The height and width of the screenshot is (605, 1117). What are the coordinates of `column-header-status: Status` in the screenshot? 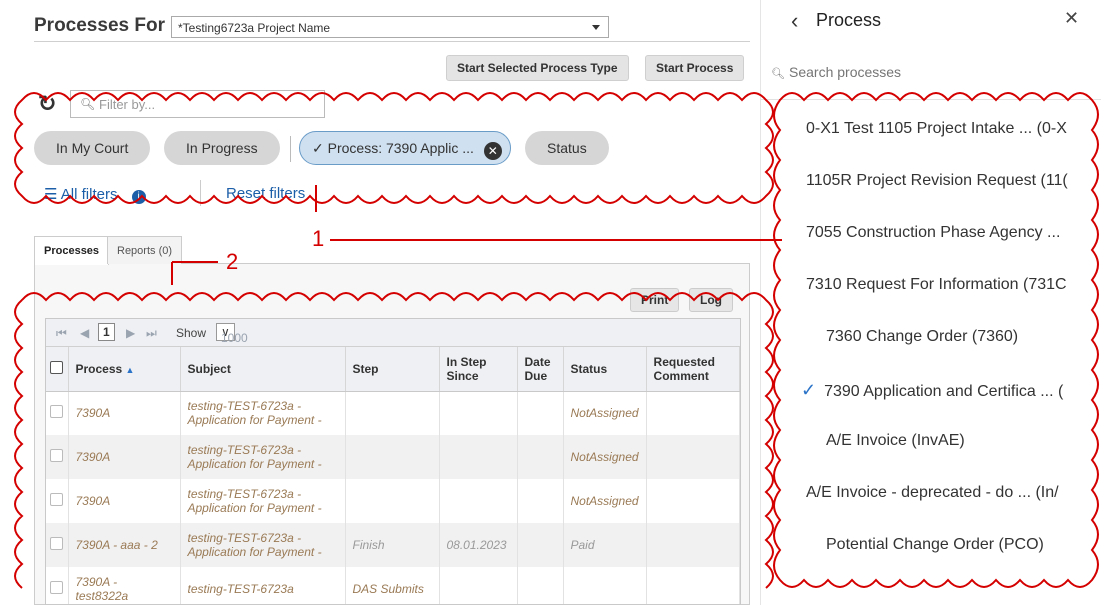 It's located at (605, 369).